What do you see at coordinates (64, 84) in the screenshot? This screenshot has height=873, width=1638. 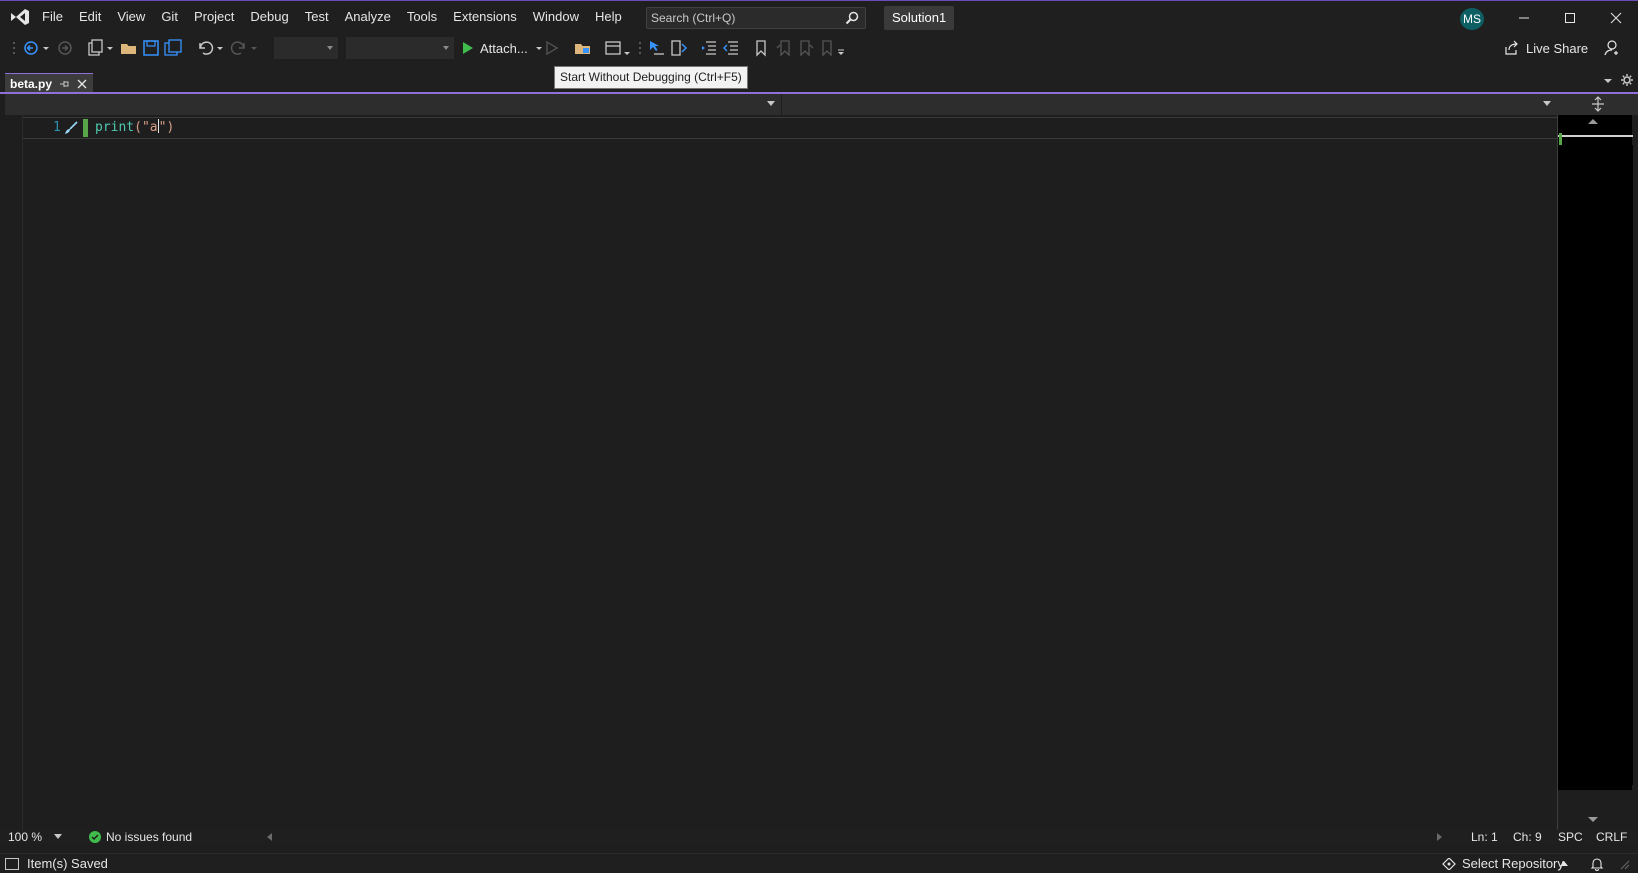 I see `pin-icon` at bounding box center [64, 84].